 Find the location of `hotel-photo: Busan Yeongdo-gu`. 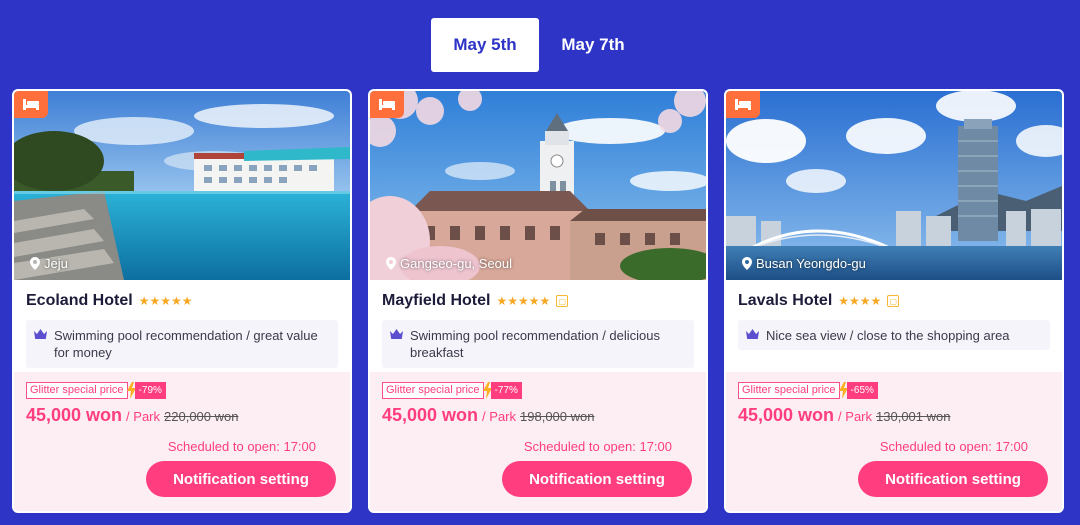

hotel-photo: Busan Yeongdo-gu is located at coordinates (894, 185).